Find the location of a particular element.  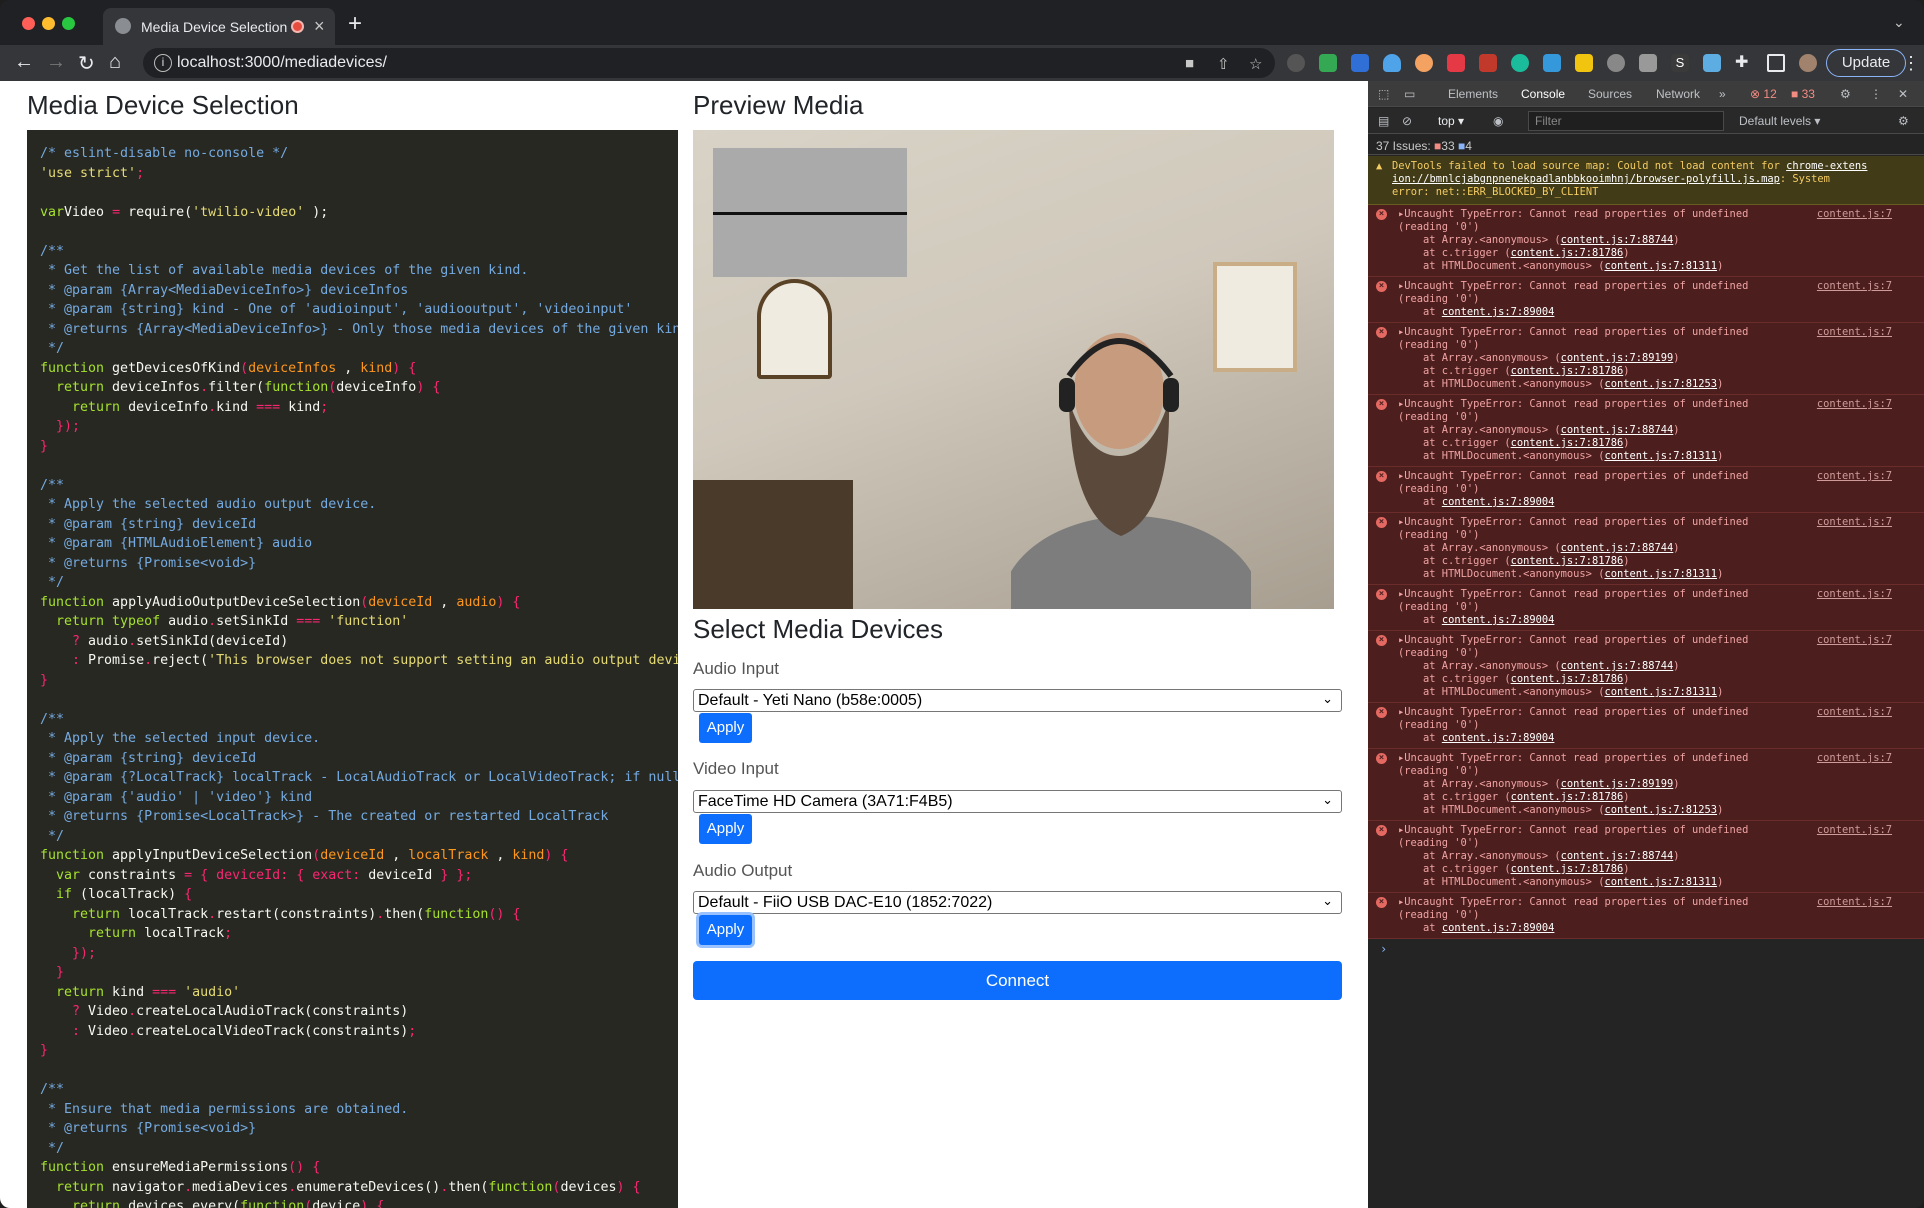

warning-link: chrome-extens is located at coordinates (1826, 166).